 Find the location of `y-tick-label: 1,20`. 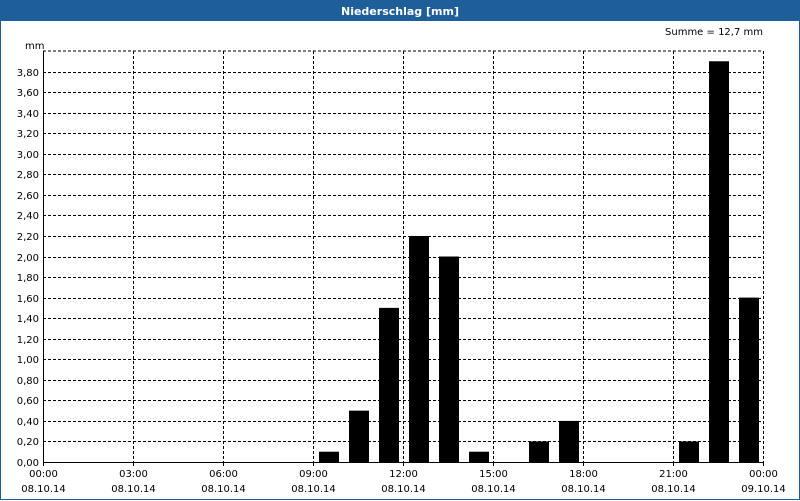

y-tick-label: 1,20 is located at coordinates (28, 340).